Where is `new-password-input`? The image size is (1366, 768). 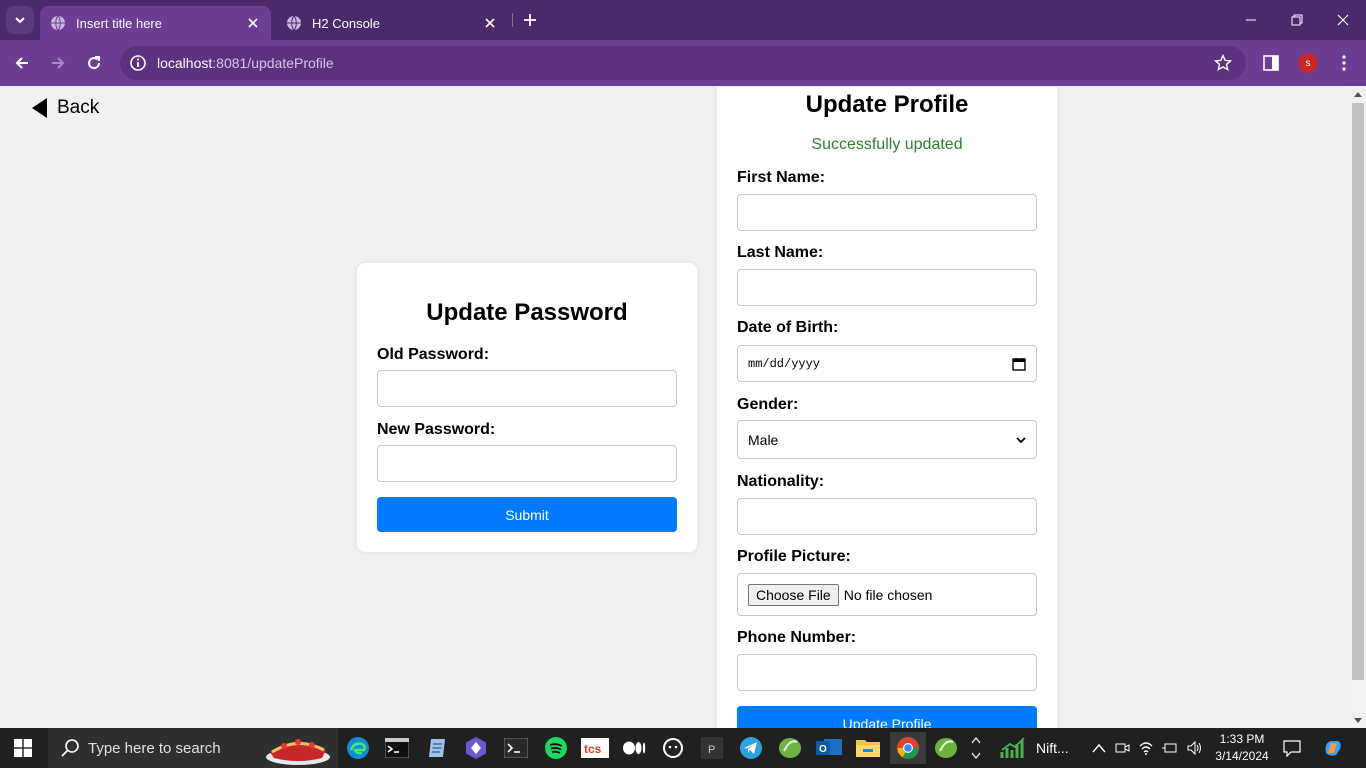 new-password-input is located at coordinates (527, 463).